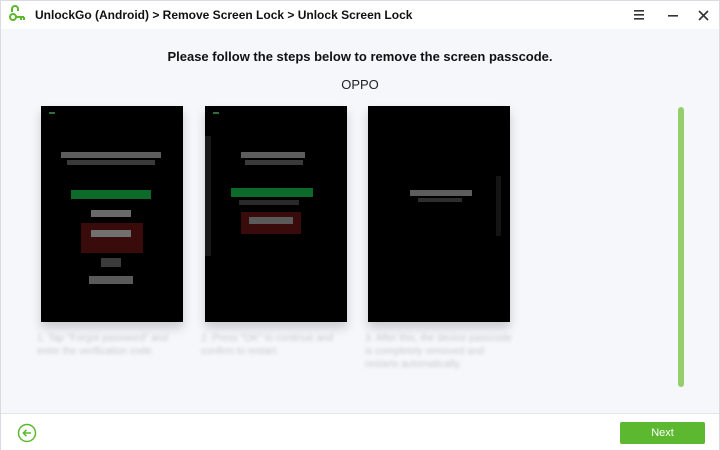  I want to click on footer-bar: Next, so click(360, 431).